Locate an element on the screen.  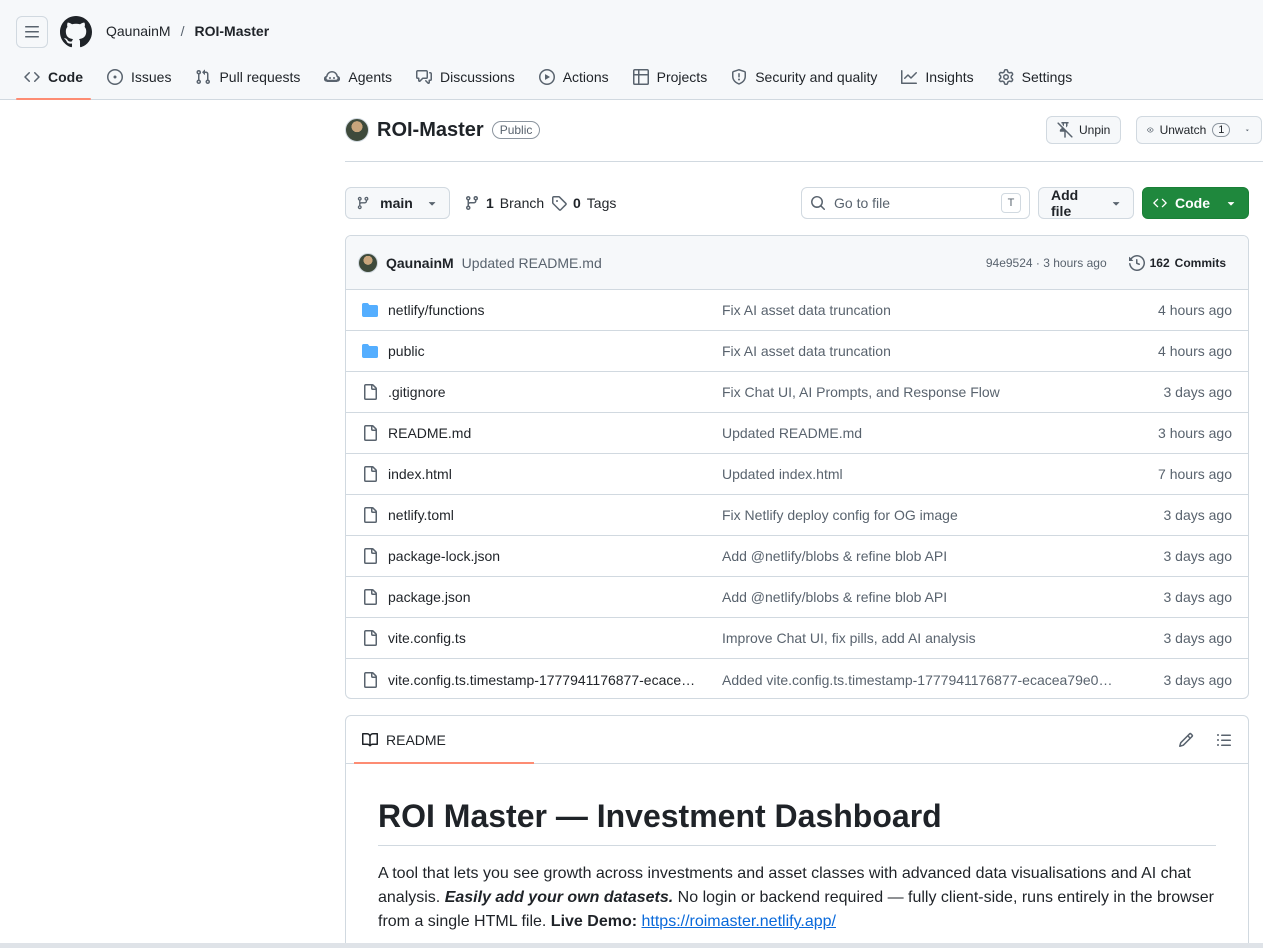
gear-icon is located at coordinates (1006, 77).